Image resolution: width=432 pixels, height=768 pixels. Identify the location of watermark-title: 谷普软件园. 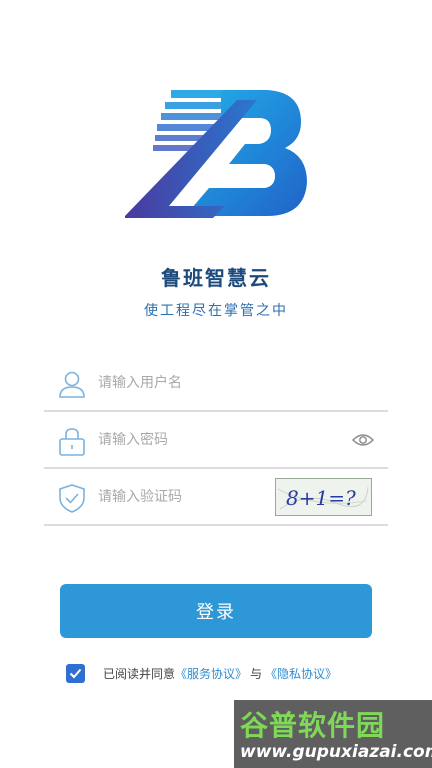
(313, 725).